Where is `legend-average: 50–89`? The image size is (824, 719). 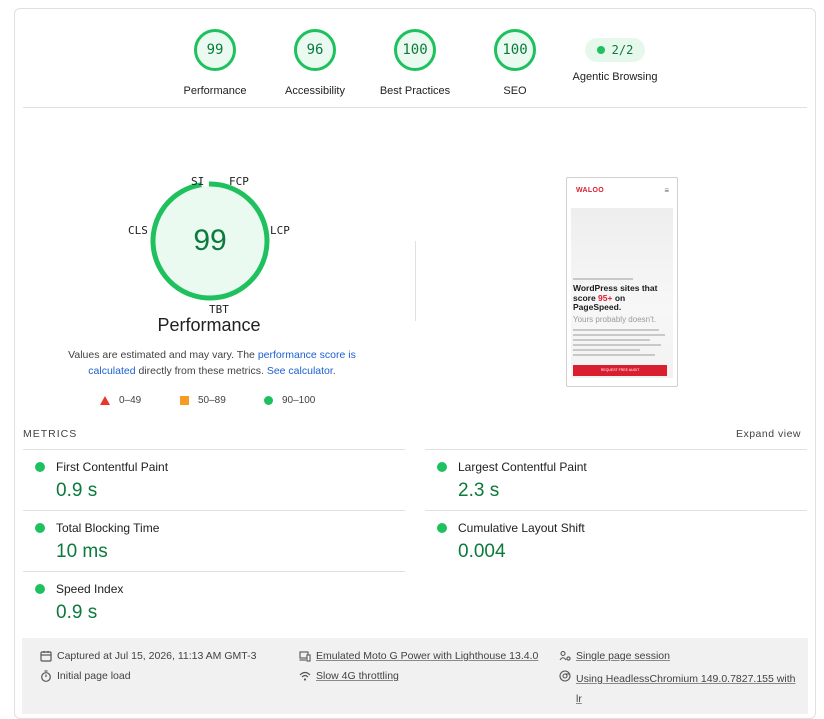 legend-average: 50–89 is located at coordinates (203, 400).